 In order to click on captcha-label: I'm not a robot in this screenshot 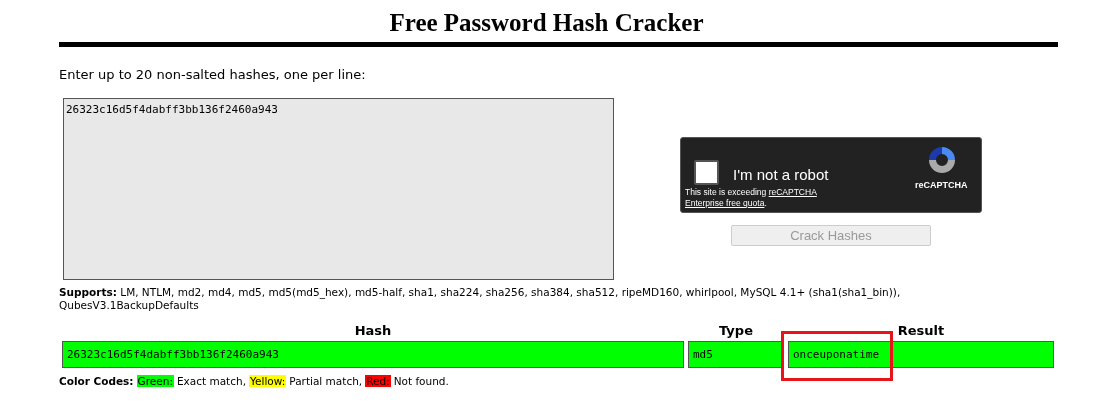, I will do `click(781, 174)`.